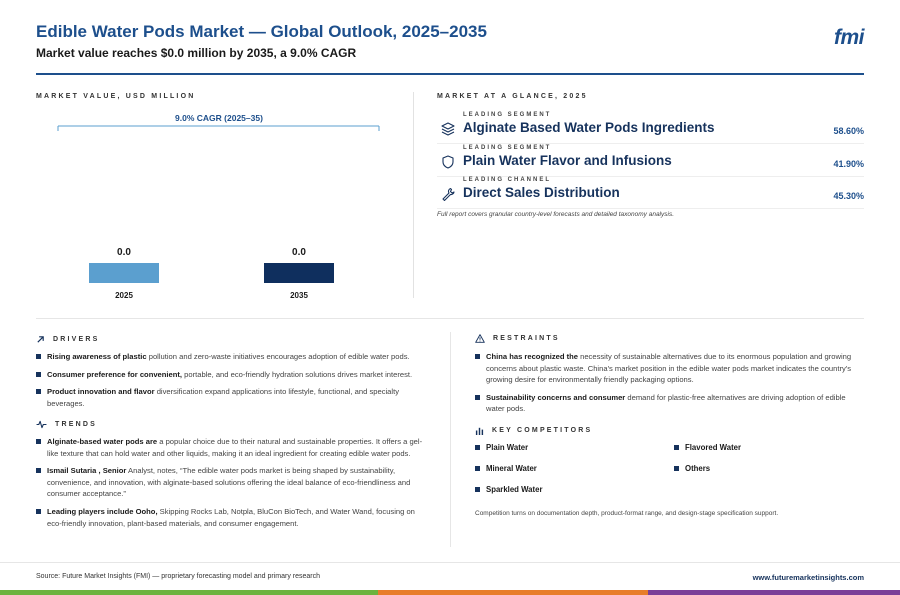 The image size is (900, 595). Describe the element at coordinates (512, 96) in the screenshot. I see `glance-section-label: MARKET AT A GLANCE, 2025` at that location.